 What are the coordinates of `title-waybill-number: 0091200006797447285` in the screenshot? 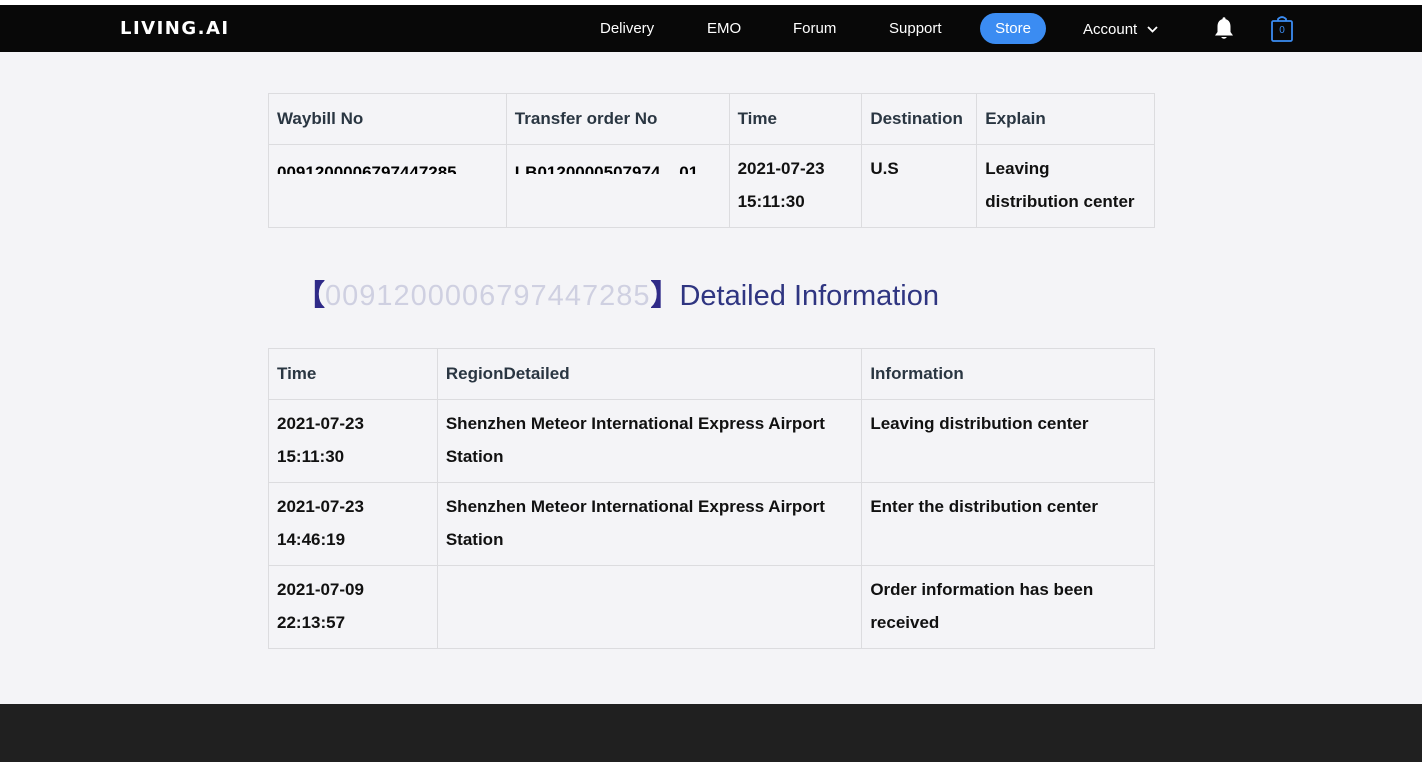 It's located at (488, 296).